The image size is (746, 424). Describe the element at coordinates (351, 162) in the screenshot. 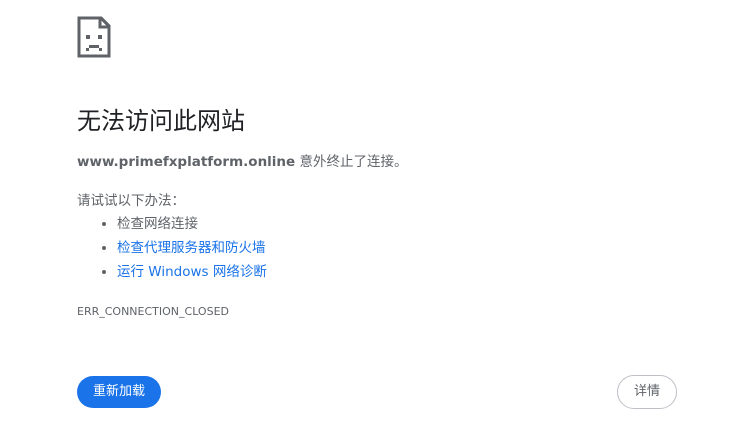

I see `summary-text: 意外终止了连接。` at that location.